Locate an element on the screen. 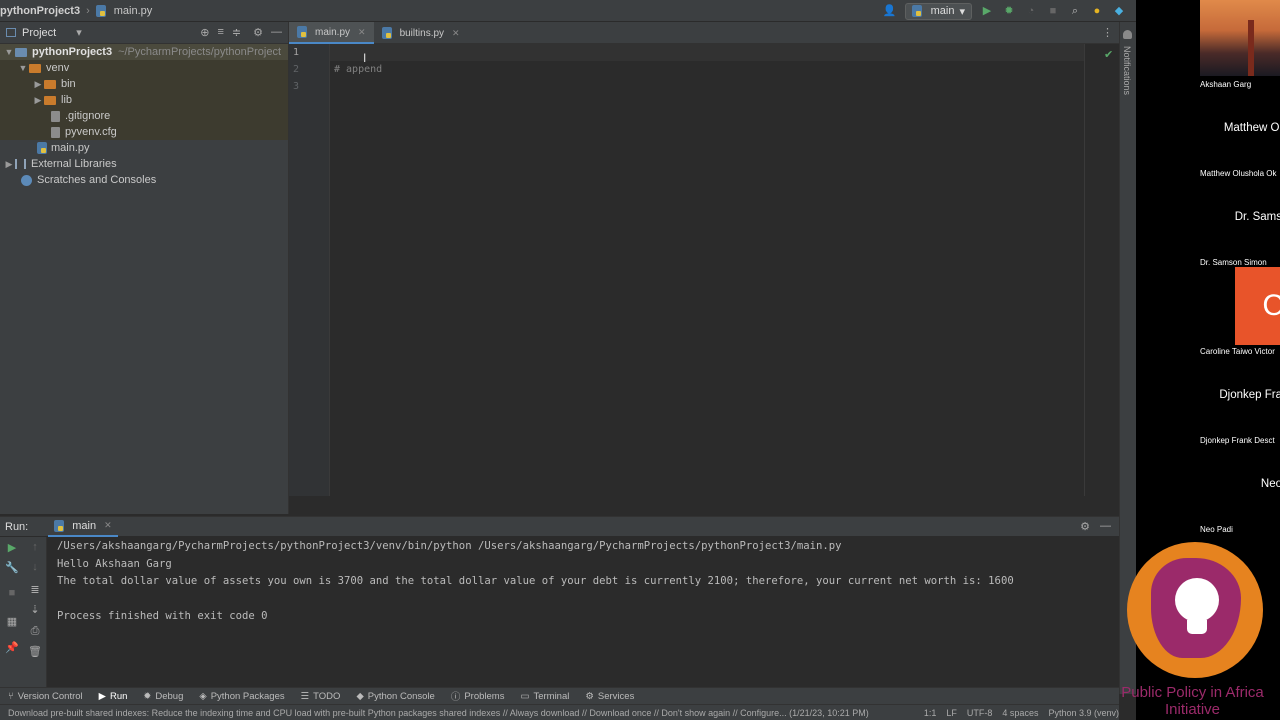 This screenshot has width=1280, height=720. run-config-selector: main ▾ is located at coordinates (938, 11).